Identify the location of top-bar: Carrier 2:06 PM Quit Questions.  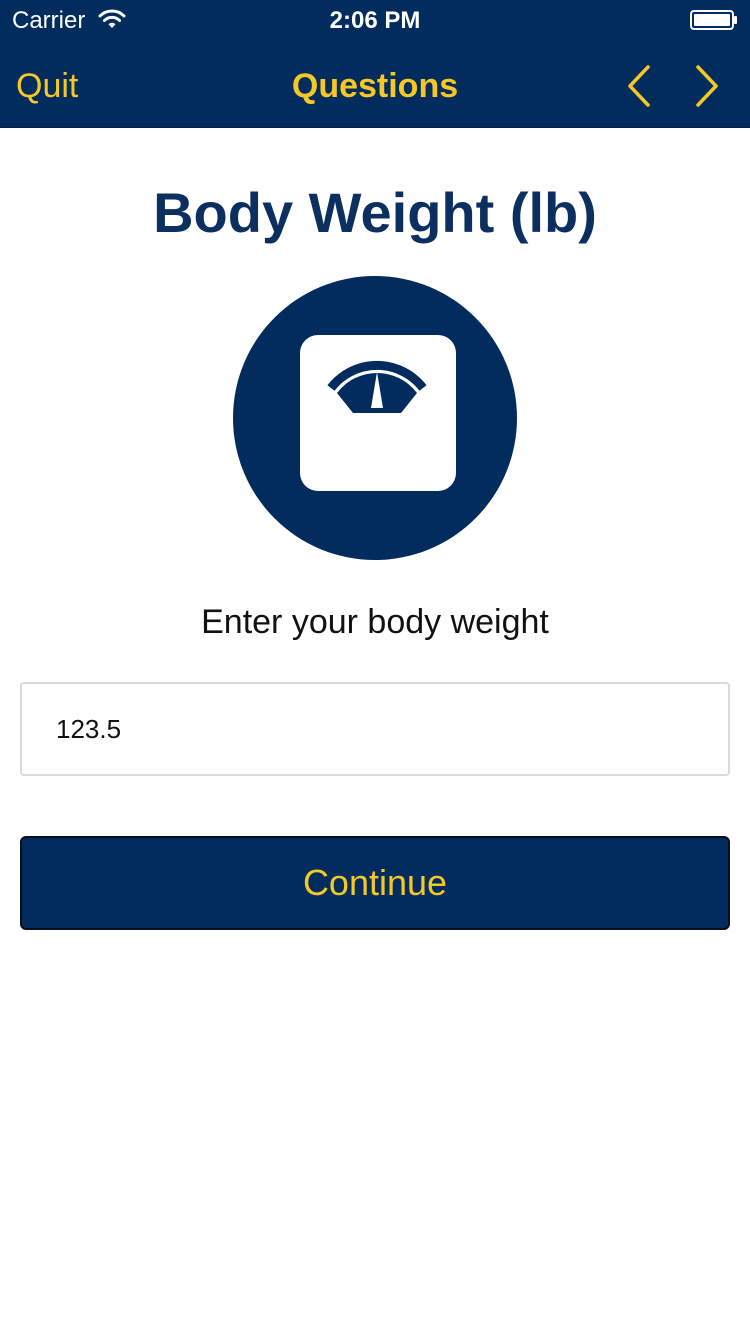
(375, 64).